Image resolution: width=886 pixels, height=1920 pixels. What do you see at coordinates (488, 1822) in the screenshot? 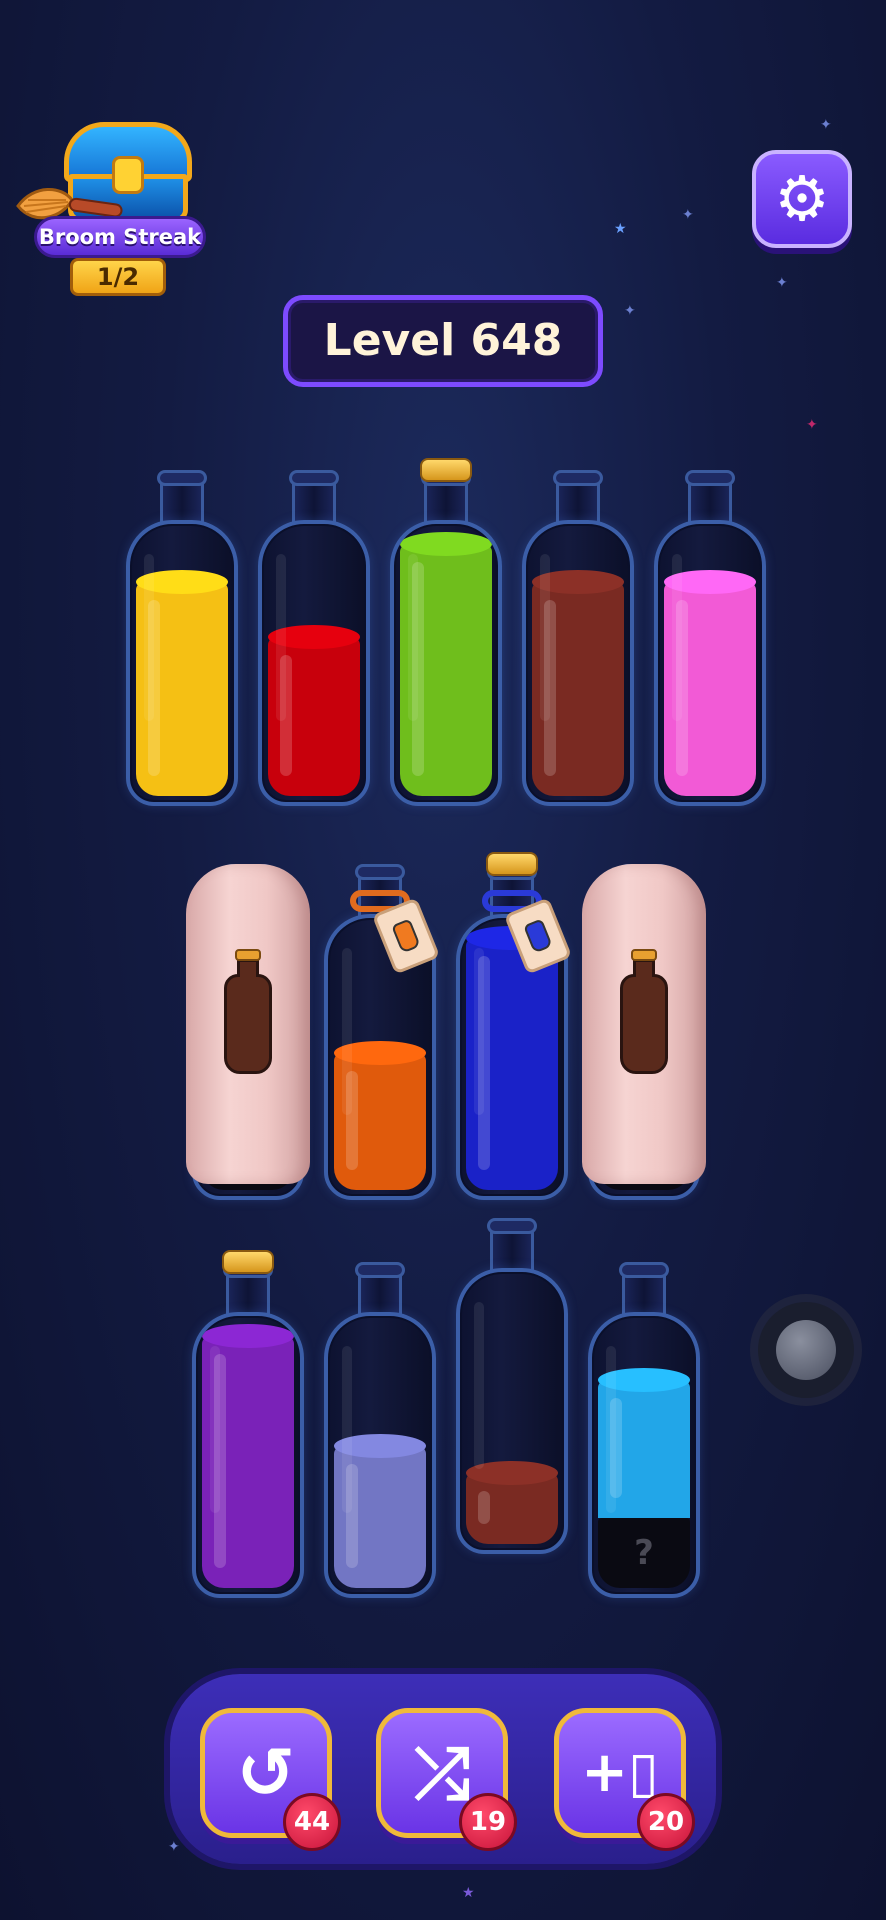
I see `shuffle-count-badge: 19` at bounding box center [488, 1822].